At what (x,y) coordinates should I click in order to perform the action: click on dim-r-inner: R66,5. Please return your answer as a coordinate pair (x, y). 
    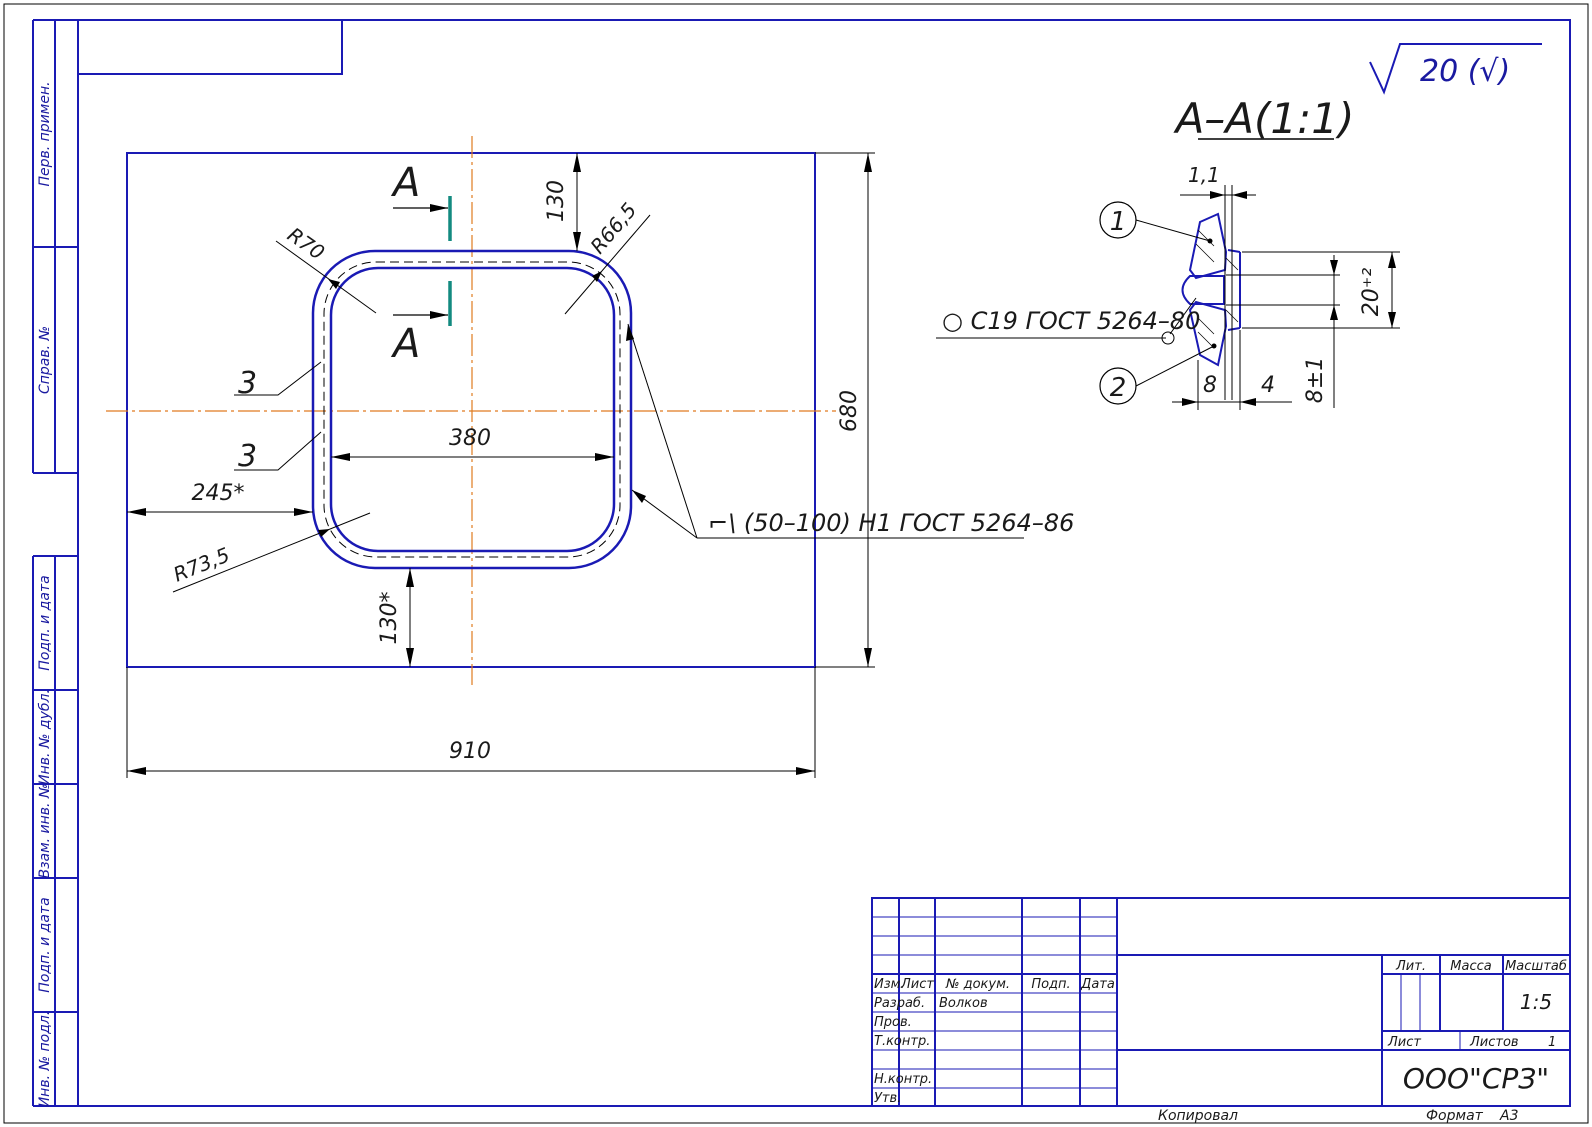
    Looking at the image, I should click on (613, 228).